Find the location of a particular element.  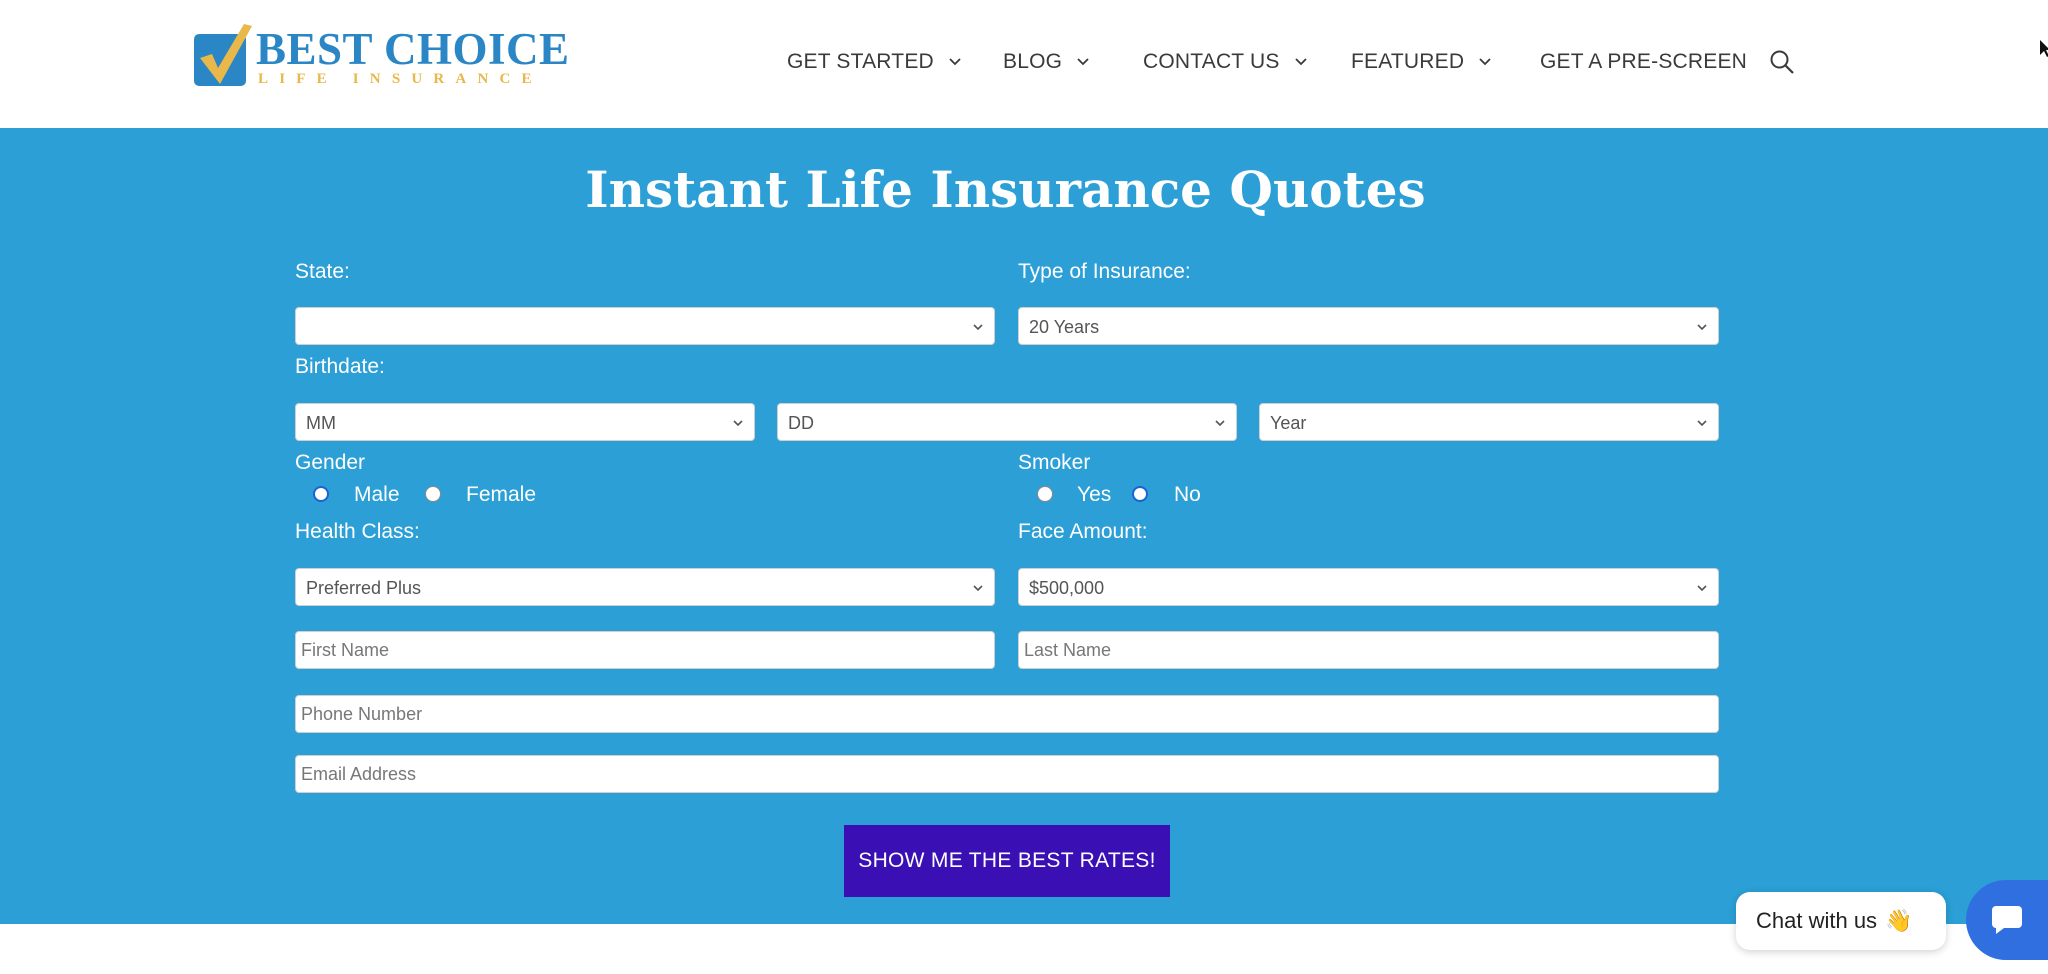

site-logo: BEST CHOICE LIFE INSURANCE is located at coordinates (380, 54).